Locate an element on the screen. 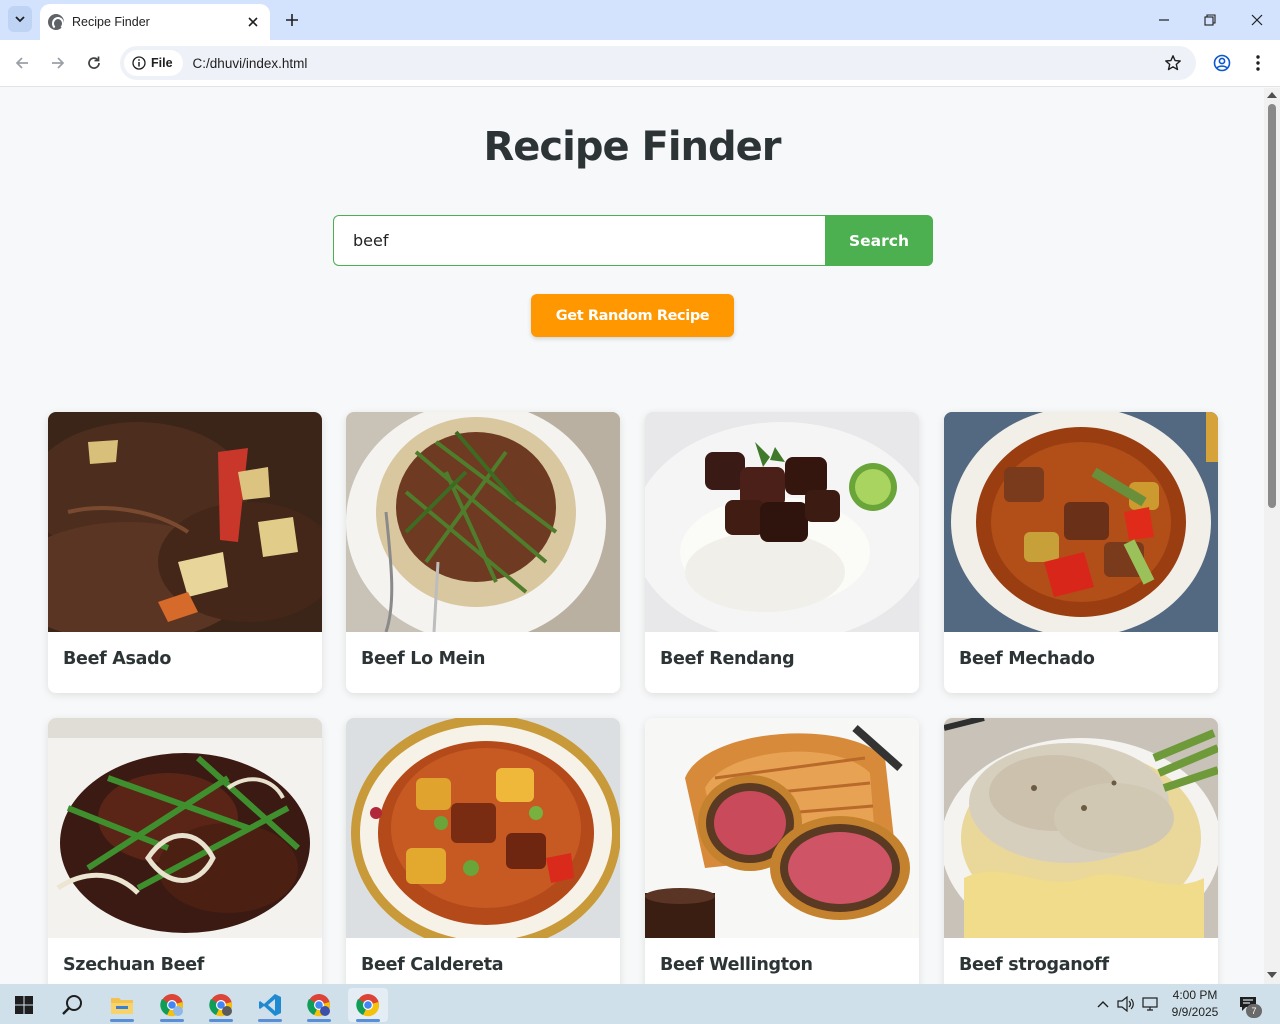 The image size is (1280, 1024). scroll-thumb is located at coordinates (1272, 306).